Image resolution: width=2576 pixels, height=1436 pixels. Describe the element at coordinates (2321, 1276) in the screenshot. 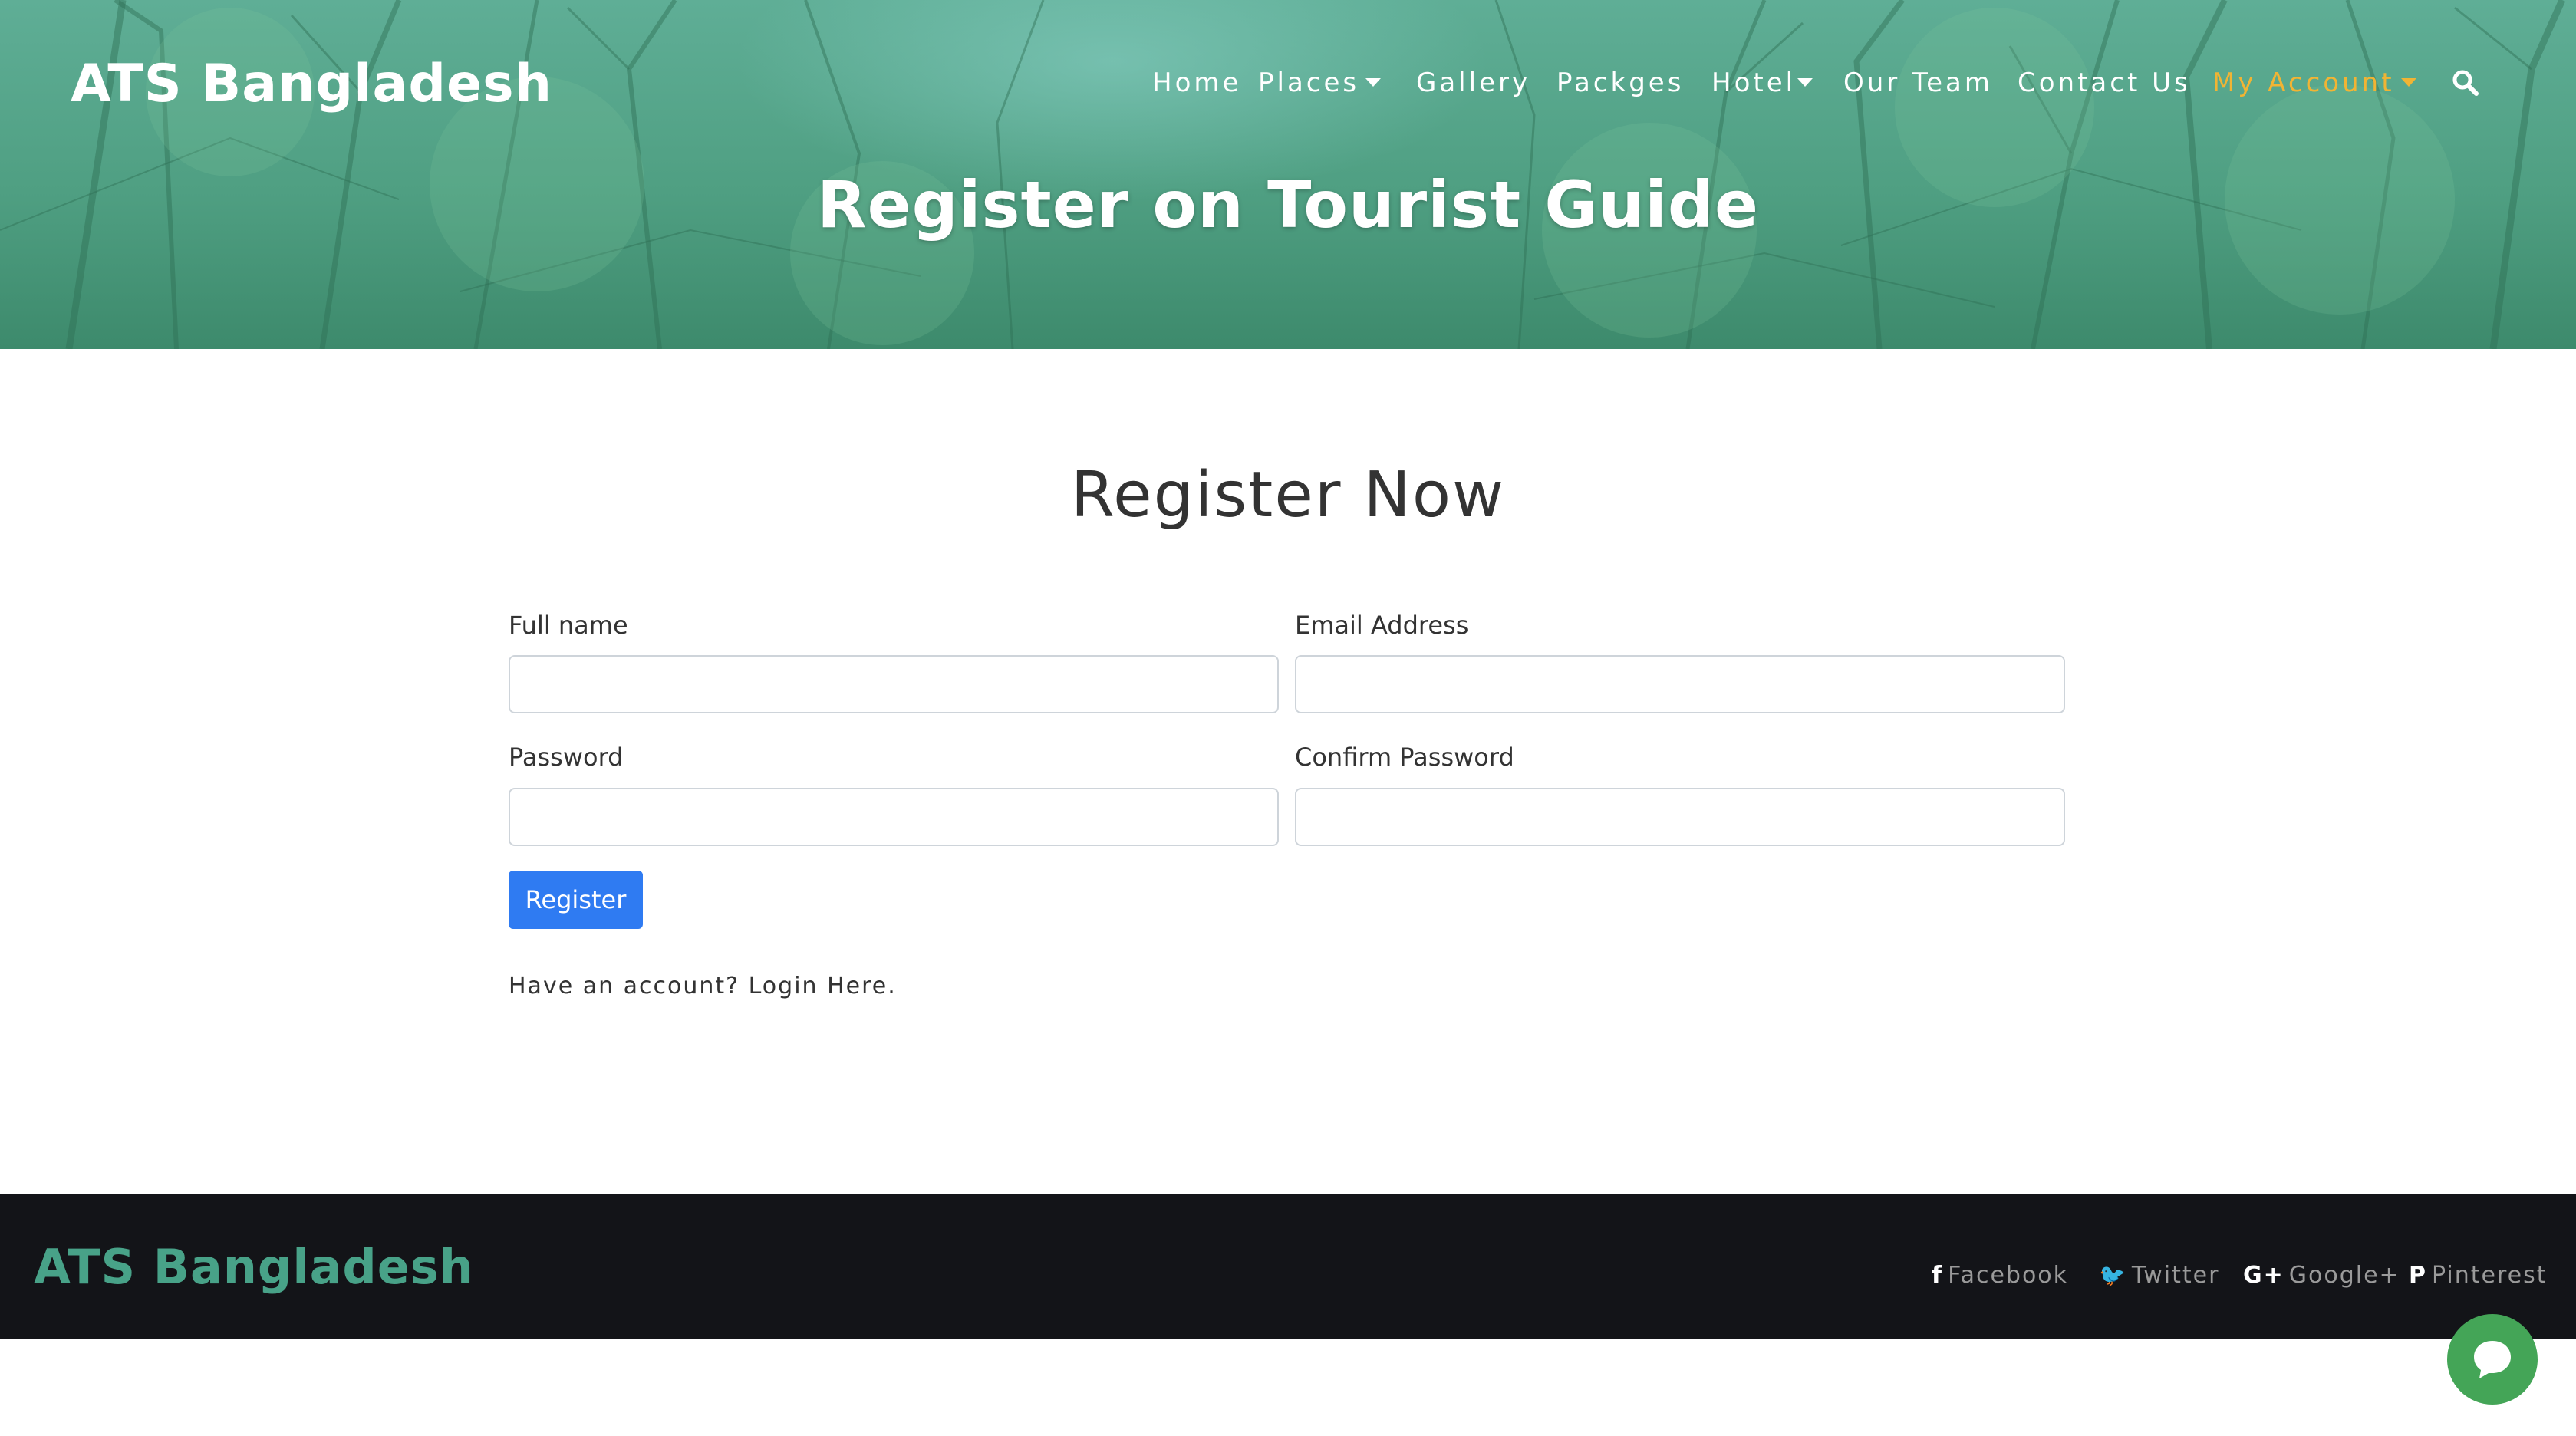

I see `footer-link-google-plus: G+ Google+` at that location.